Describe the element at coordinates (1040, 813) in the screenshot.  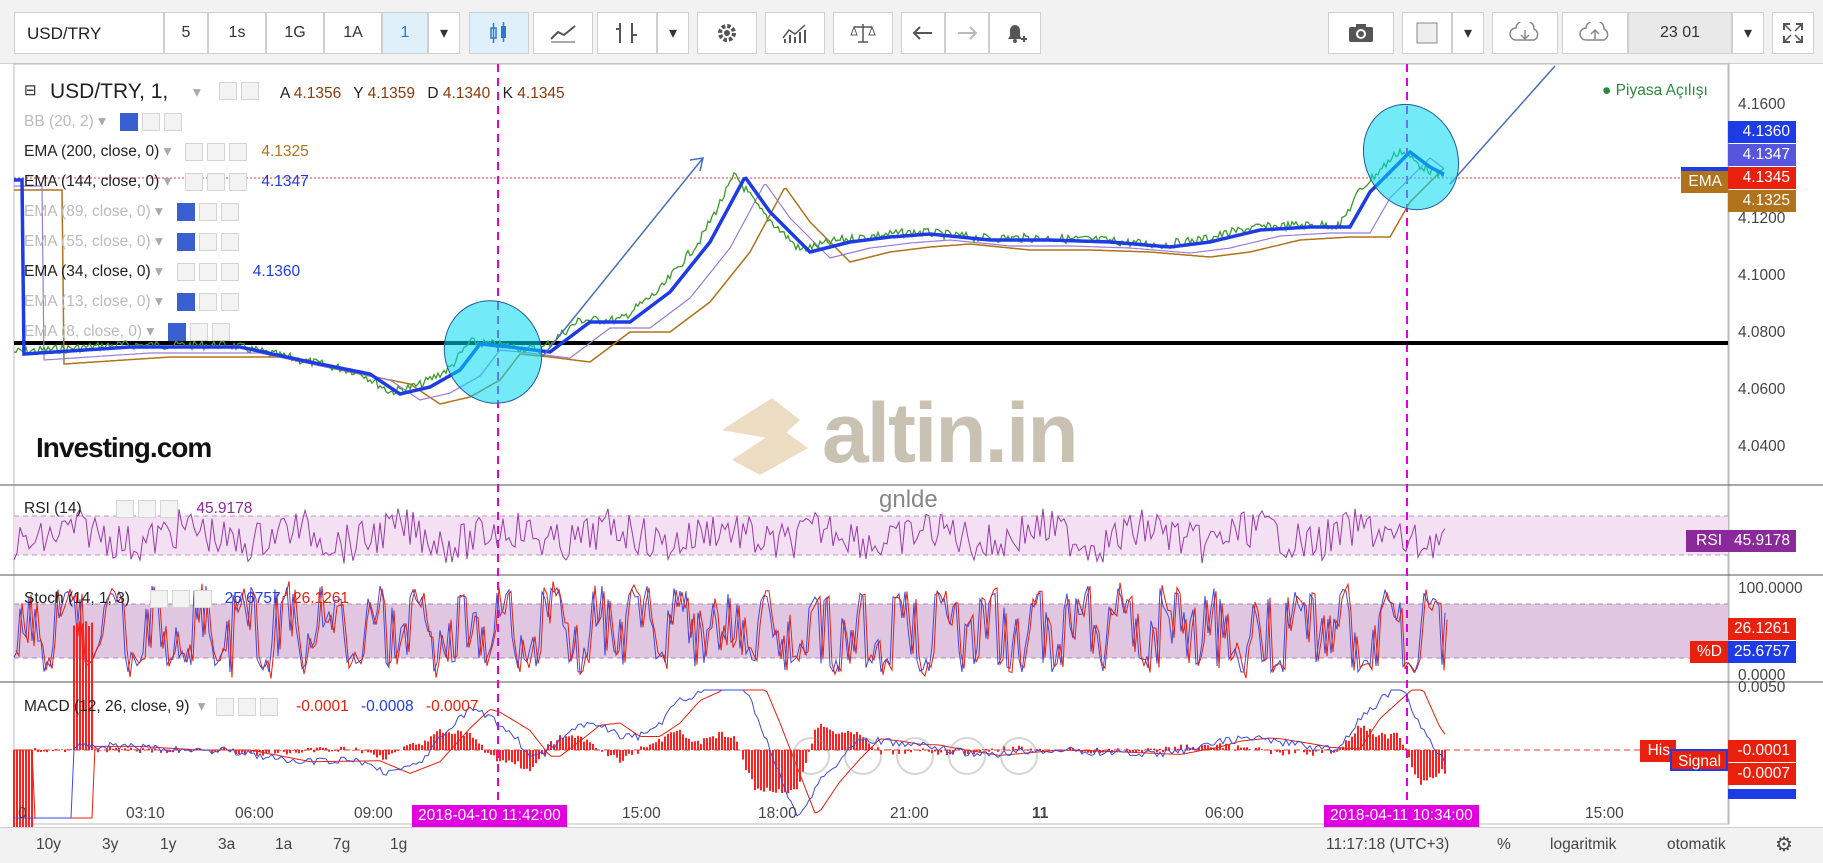
I see `time-axis-label: 11` at that location.